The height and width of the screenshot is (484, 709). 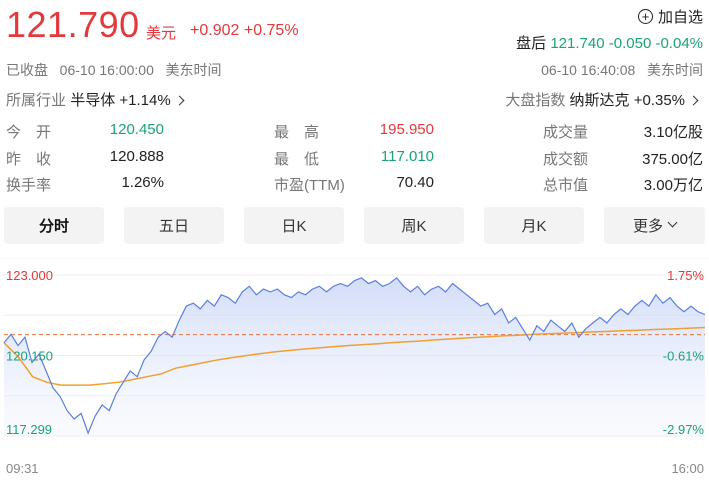 What do you see at coordinates (29, 429) in the screenshot?
I see `y-tick-label-left: 117.299` at bounding box center [29, 429].